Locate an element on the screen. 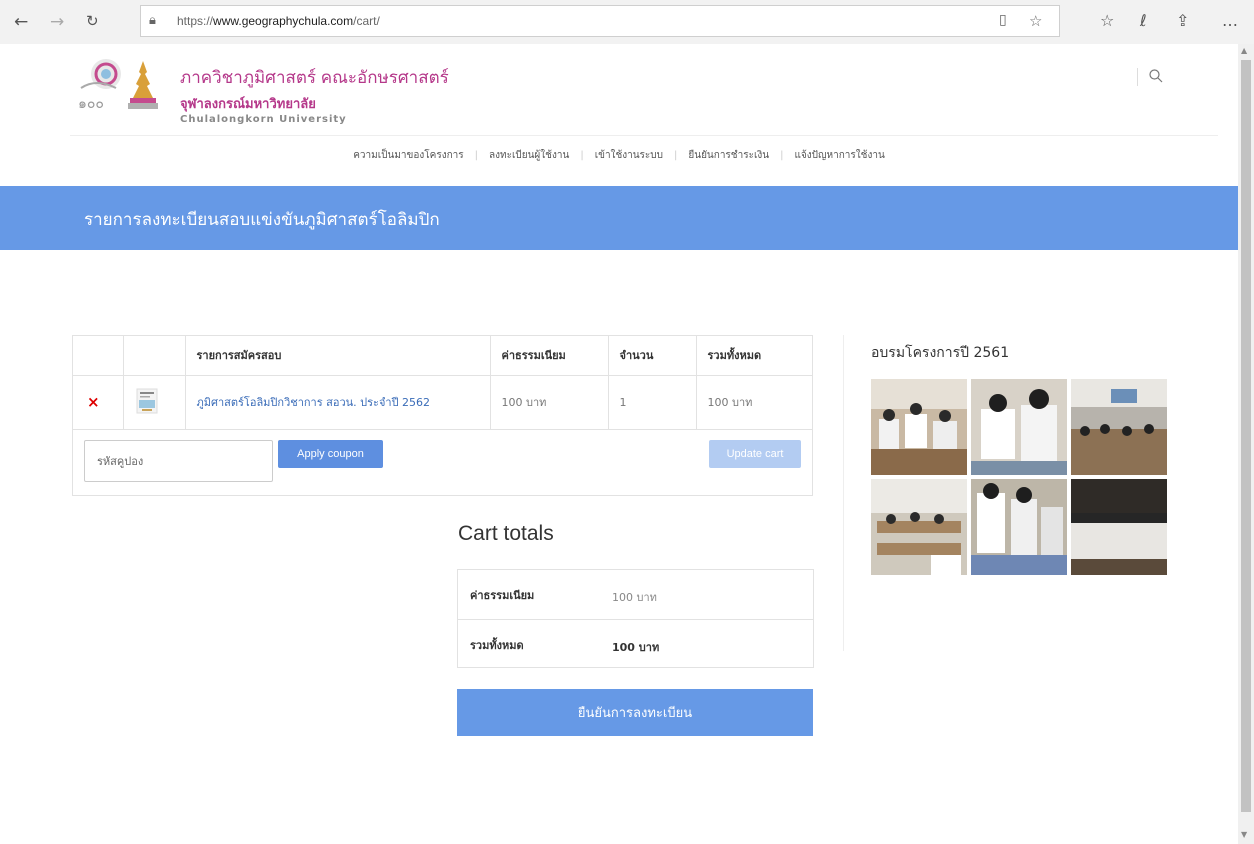  menu-item-report-issue: แจ้งปัญหาการใช้งาน is located at coordinates (839, 155).